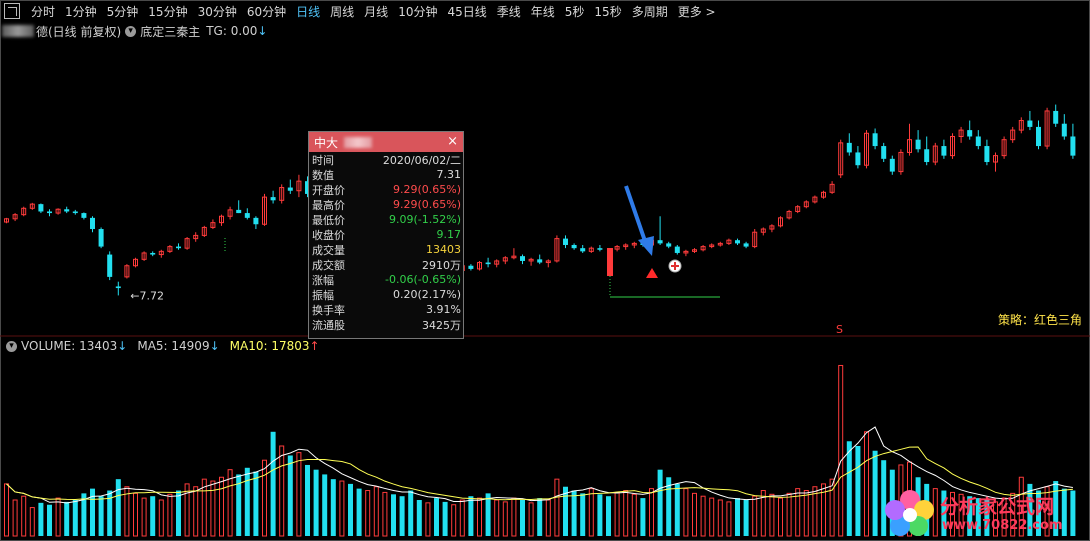 This screenshot has width=1090, height=541. What do you see at coordinates (646, 246) in the screenshot?
I see `blue-arrow-head-icon` at bounding box center [646, 246].